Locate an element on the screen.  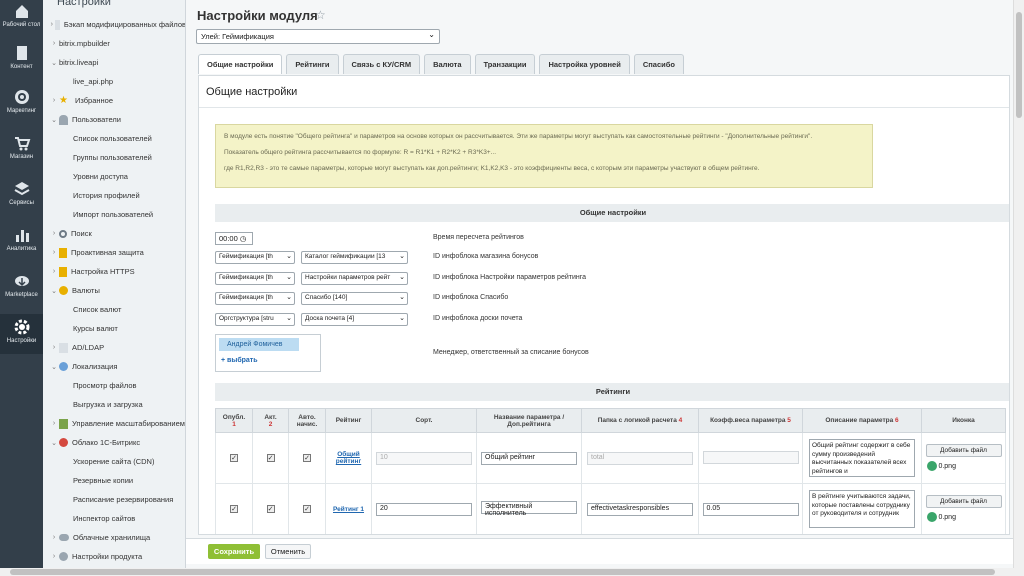
folder-select: effectivetaskresponsibles is located at coordinates (640, 509).